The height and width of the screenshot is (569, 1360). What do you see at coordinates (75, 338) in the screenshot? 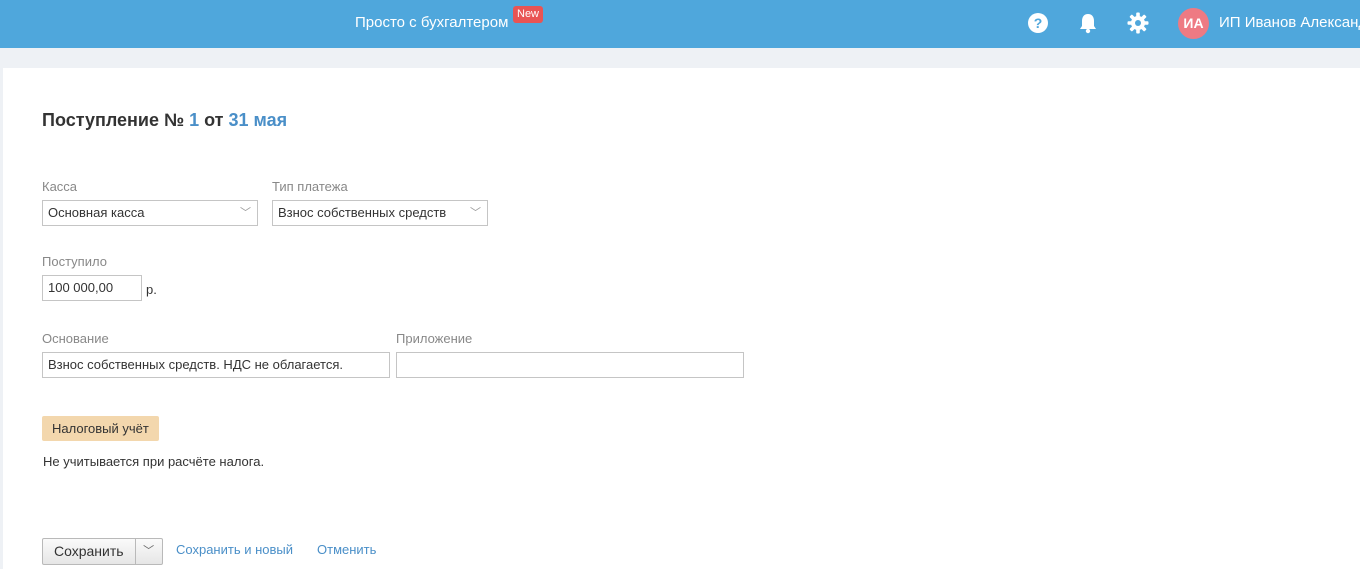
I see `basis-label: Основание` at bounding box center [75, 338].